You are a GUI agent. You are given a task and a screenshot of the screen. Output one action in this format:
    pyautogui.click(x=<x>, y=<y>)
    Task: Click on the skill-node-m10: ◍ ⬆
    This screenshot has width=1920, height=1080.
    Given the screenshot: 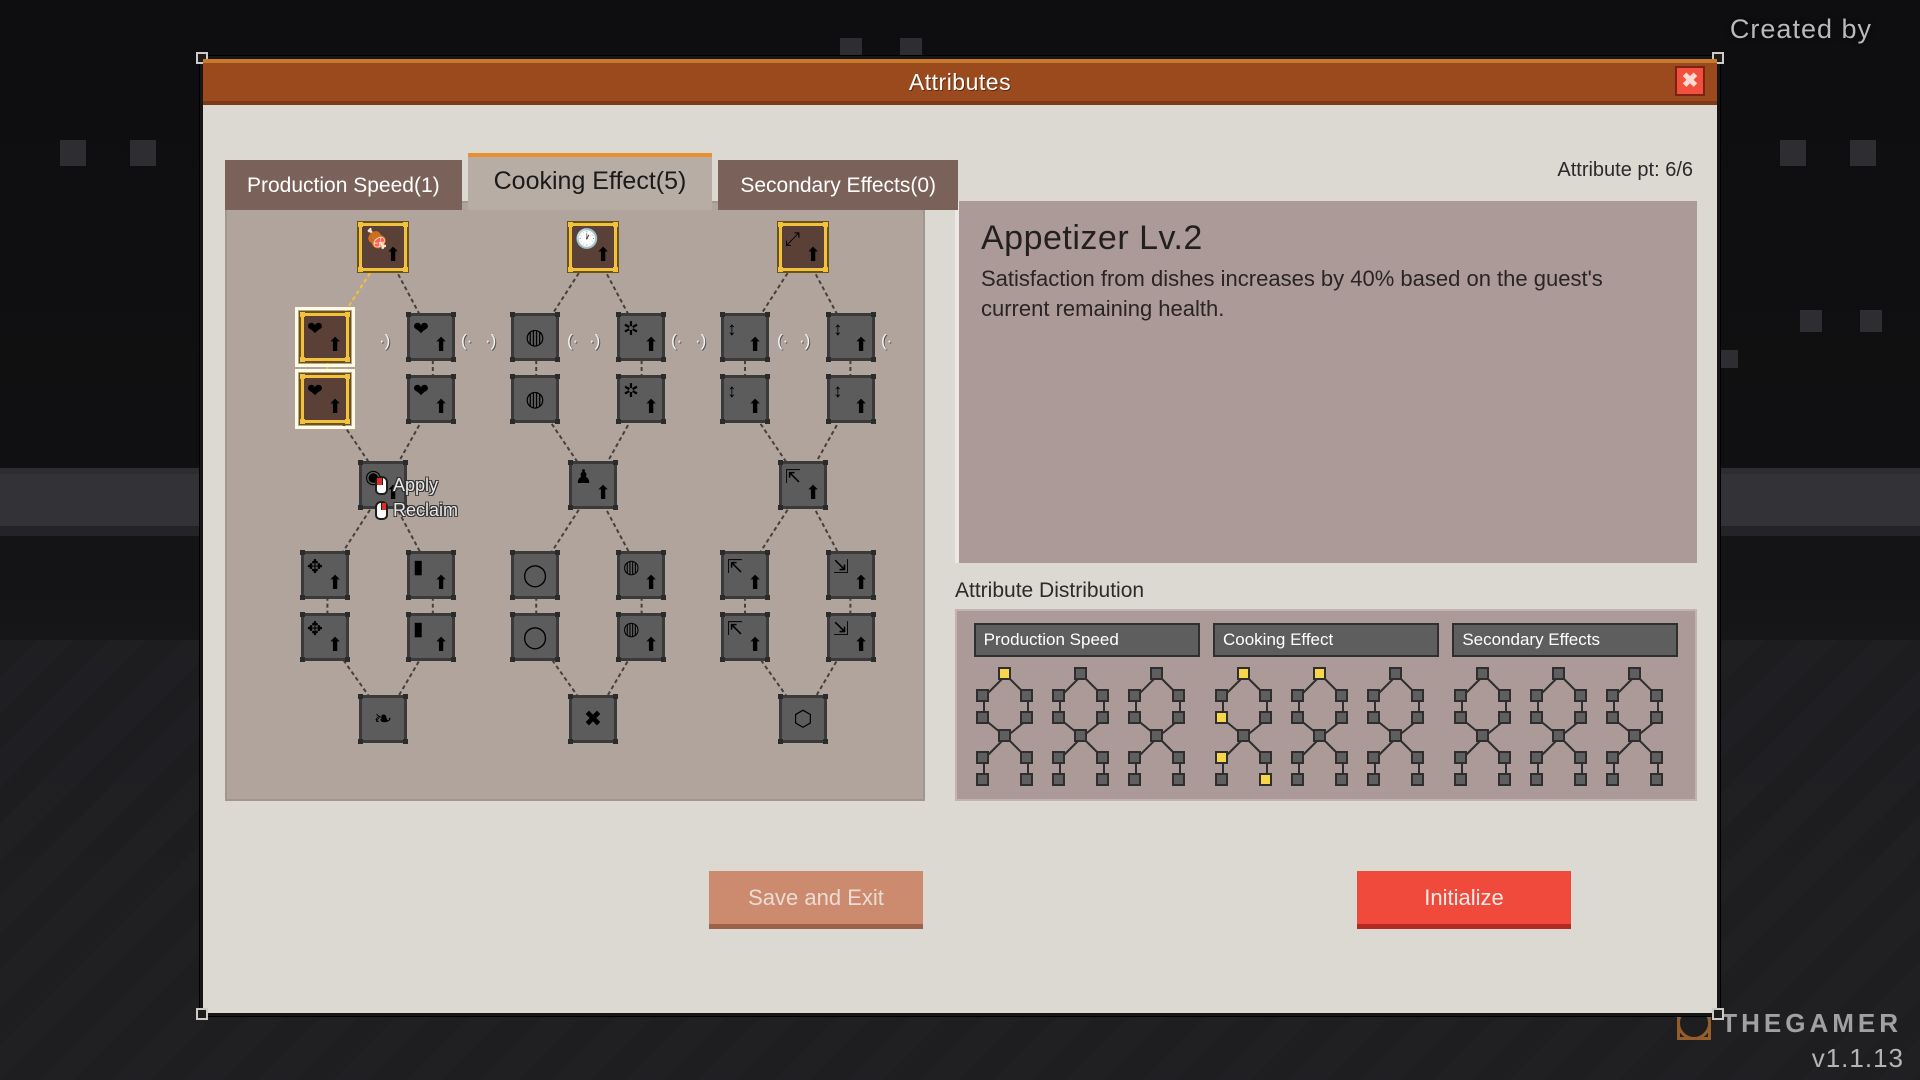 What is the action you would take?
    pyautogui.click(x=641, y=637)
    